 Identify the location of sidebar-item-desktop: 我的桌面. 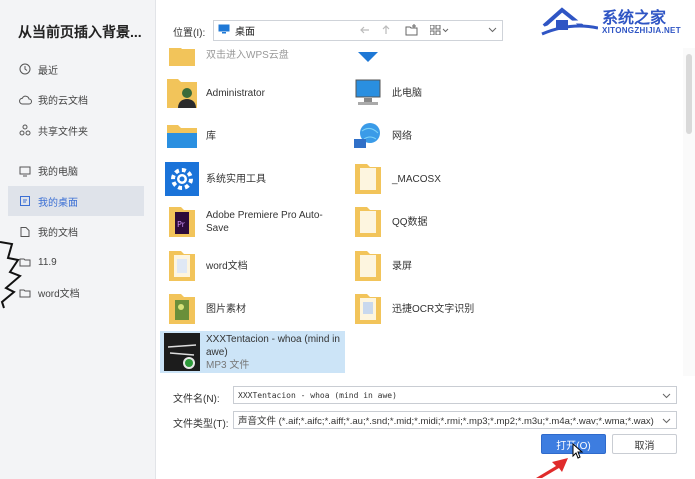
(76, 201).